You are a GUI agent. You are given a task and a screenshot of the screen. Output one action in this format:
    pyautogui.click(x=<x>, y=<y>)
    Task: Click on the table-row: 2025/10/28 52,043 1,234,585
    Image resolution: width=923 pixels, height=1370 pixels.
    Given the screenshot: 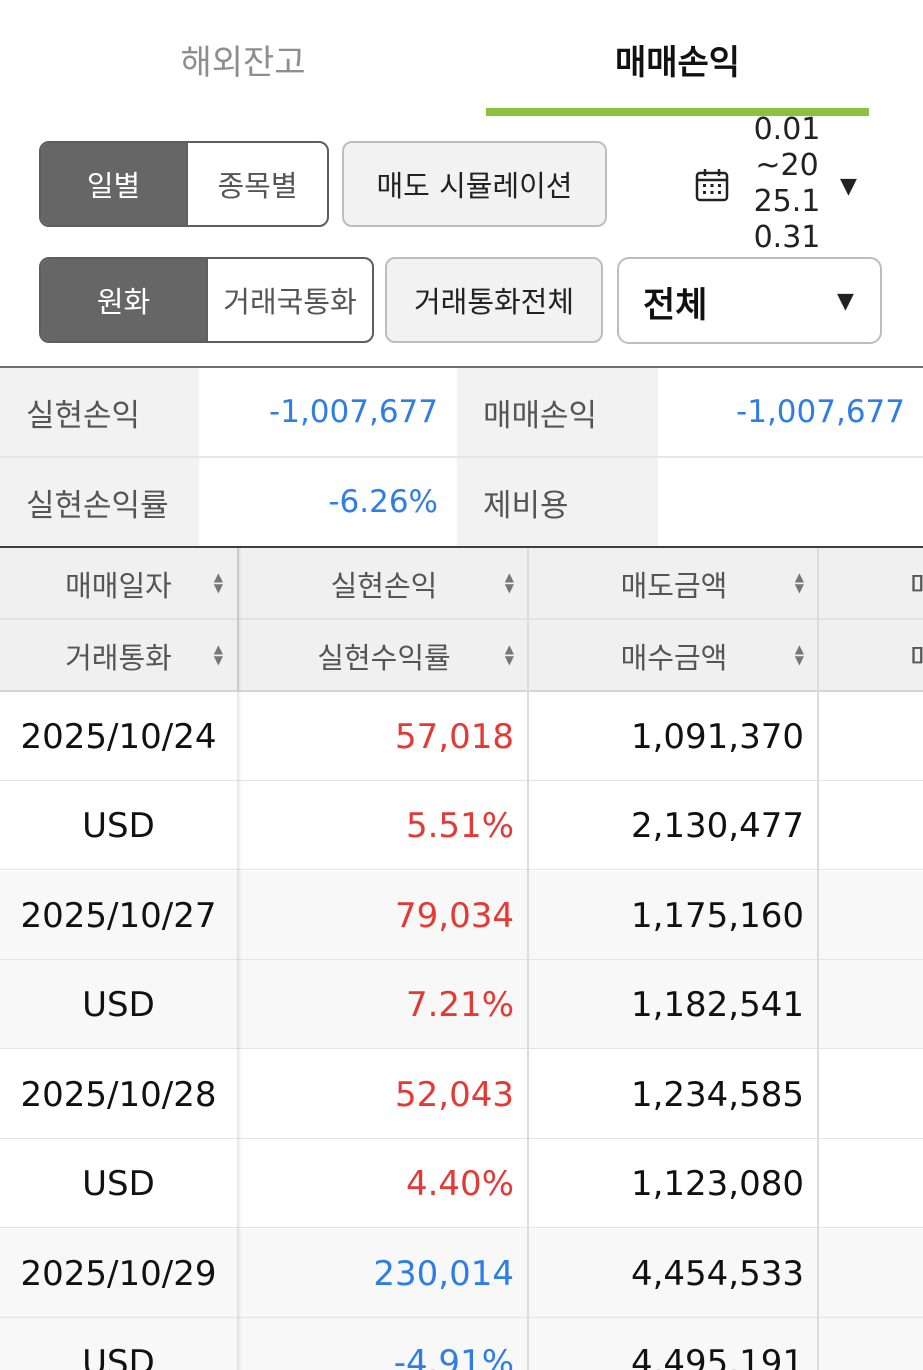 What is the action you would take?
    pyautogui.click(x=461, y=1094)
    